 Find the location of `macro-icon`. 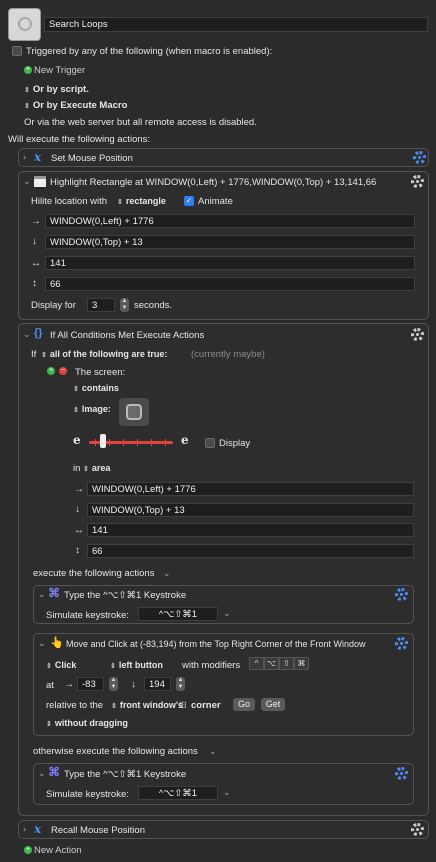

macro-icon is located at coordinates (24, 24).